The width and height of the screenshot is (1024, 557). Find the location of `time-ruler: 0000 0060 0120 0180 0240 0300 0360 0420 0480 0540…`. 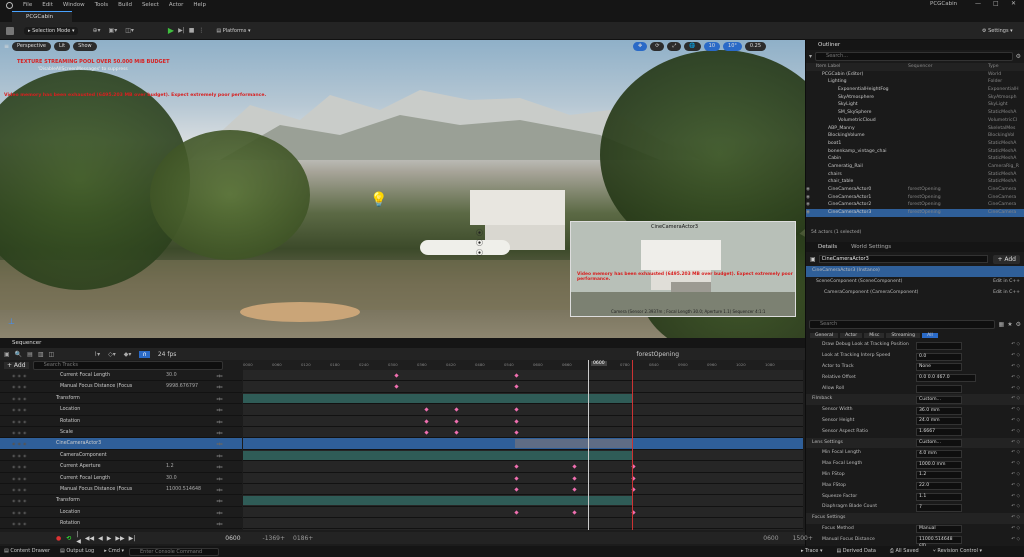

time-ruler: 0000 0060 0120 0180 0240 0300 0360 0420 0480 0540… is located at coordinates (523, 365).